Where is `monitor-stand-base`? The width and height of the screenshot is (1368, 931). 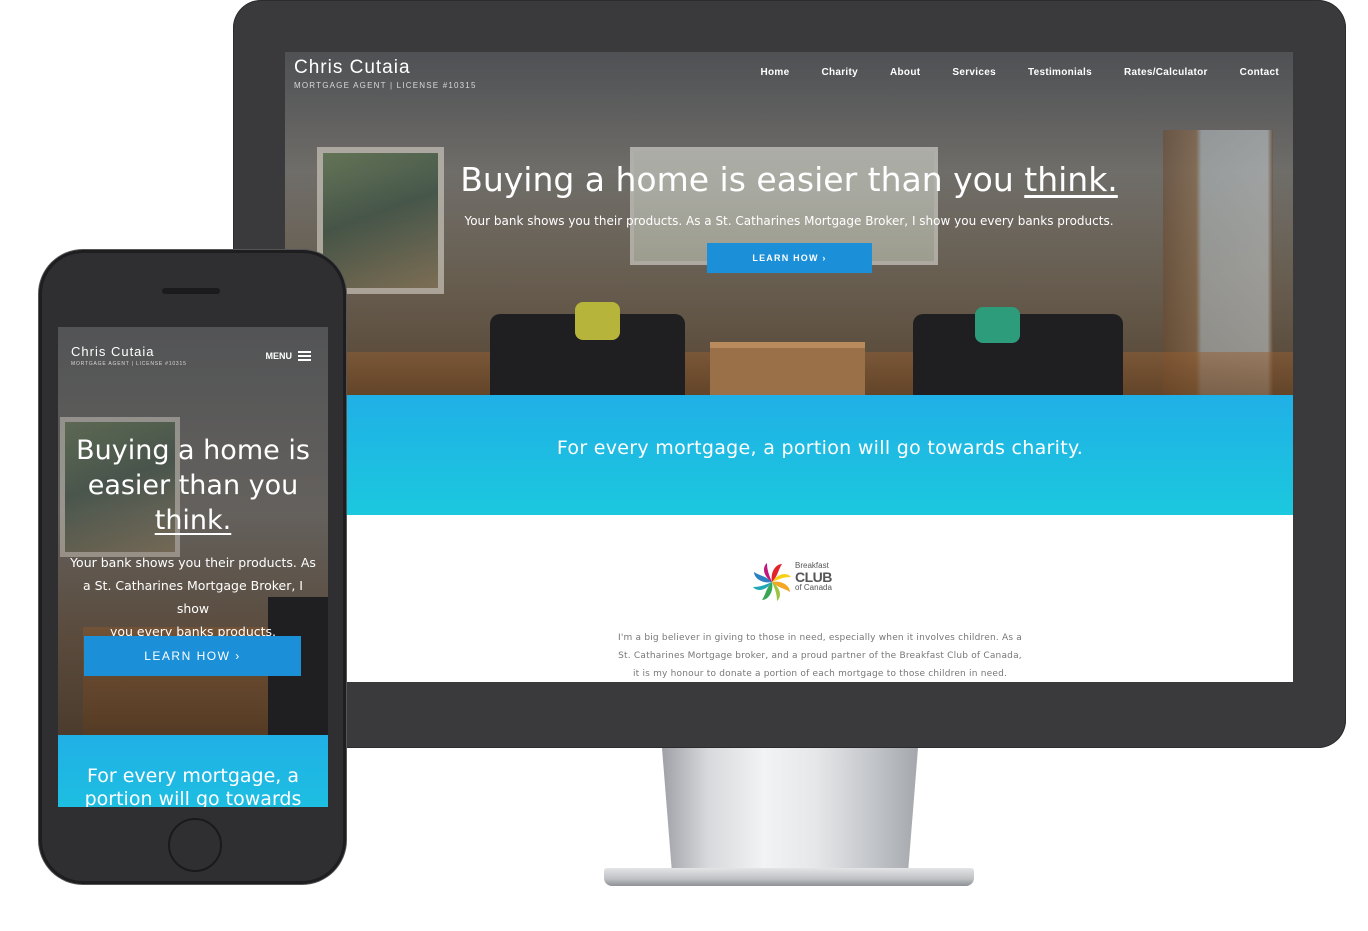 monitor-stand-base is located at coordinates (789, 877).